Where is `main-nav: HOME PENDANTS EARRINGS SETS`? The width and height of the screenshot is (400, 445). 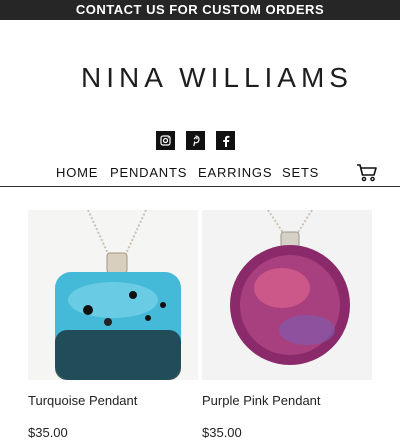
main-nav: HOME PENDANTS EARRINGS SETS is located at coordinates (200, 175).